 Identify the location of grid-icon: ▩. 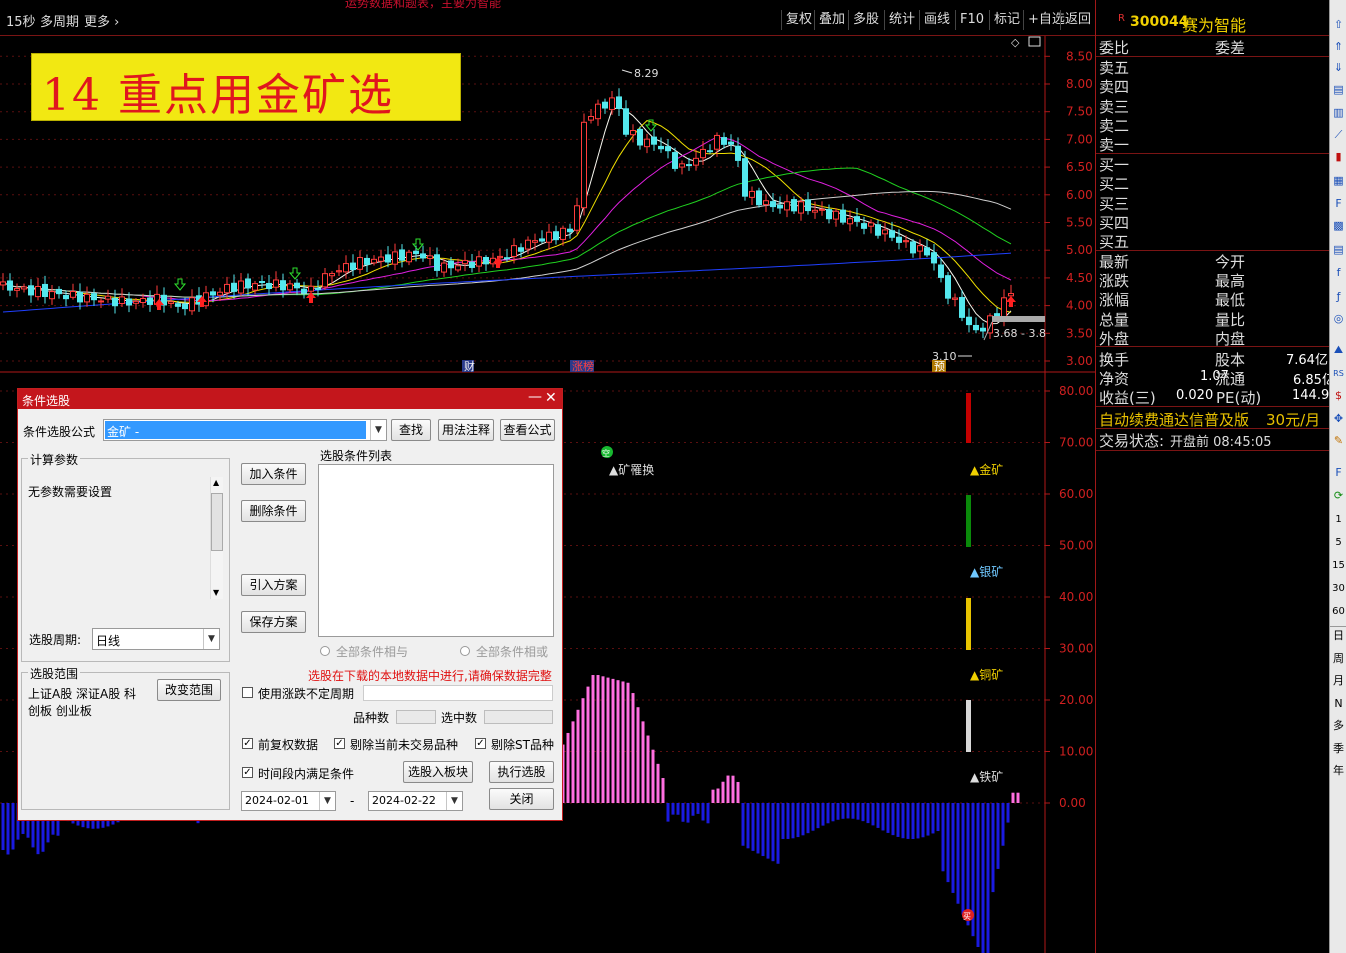
(1338, 225).